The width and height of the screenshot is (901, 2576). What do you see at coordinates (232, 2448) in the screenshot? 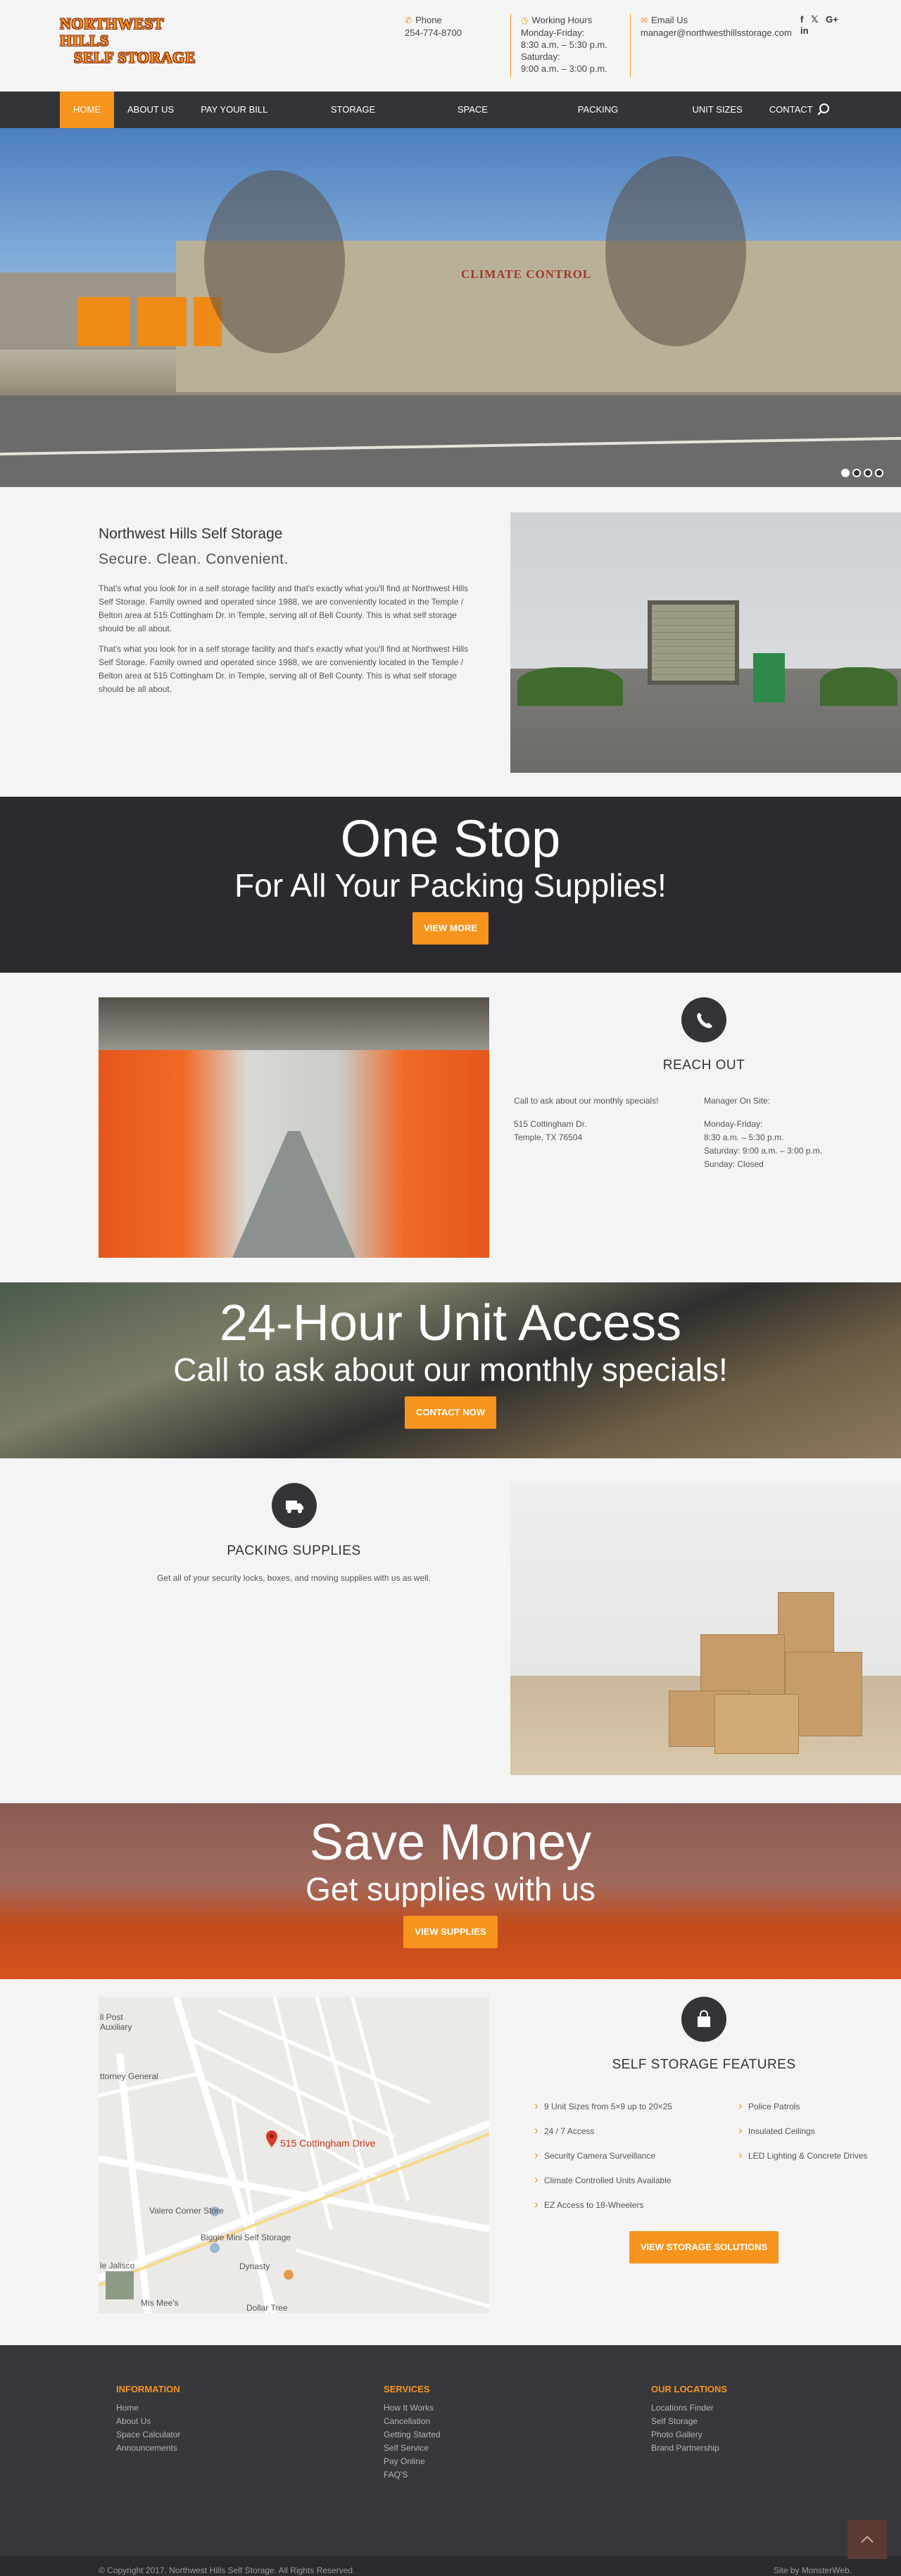
I see `footer-link: Announcements` at bounding box center [232, 2448].